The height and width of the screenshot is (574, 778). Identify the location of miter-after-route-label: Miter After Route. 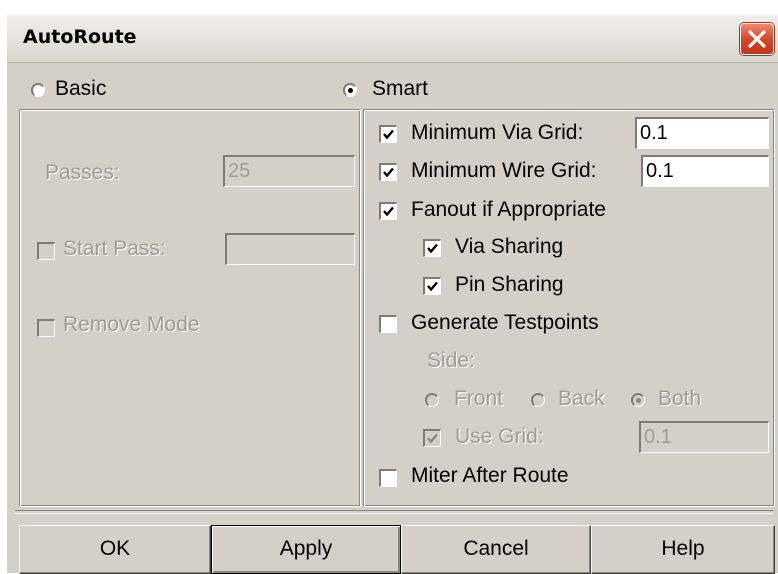
(490, 475).